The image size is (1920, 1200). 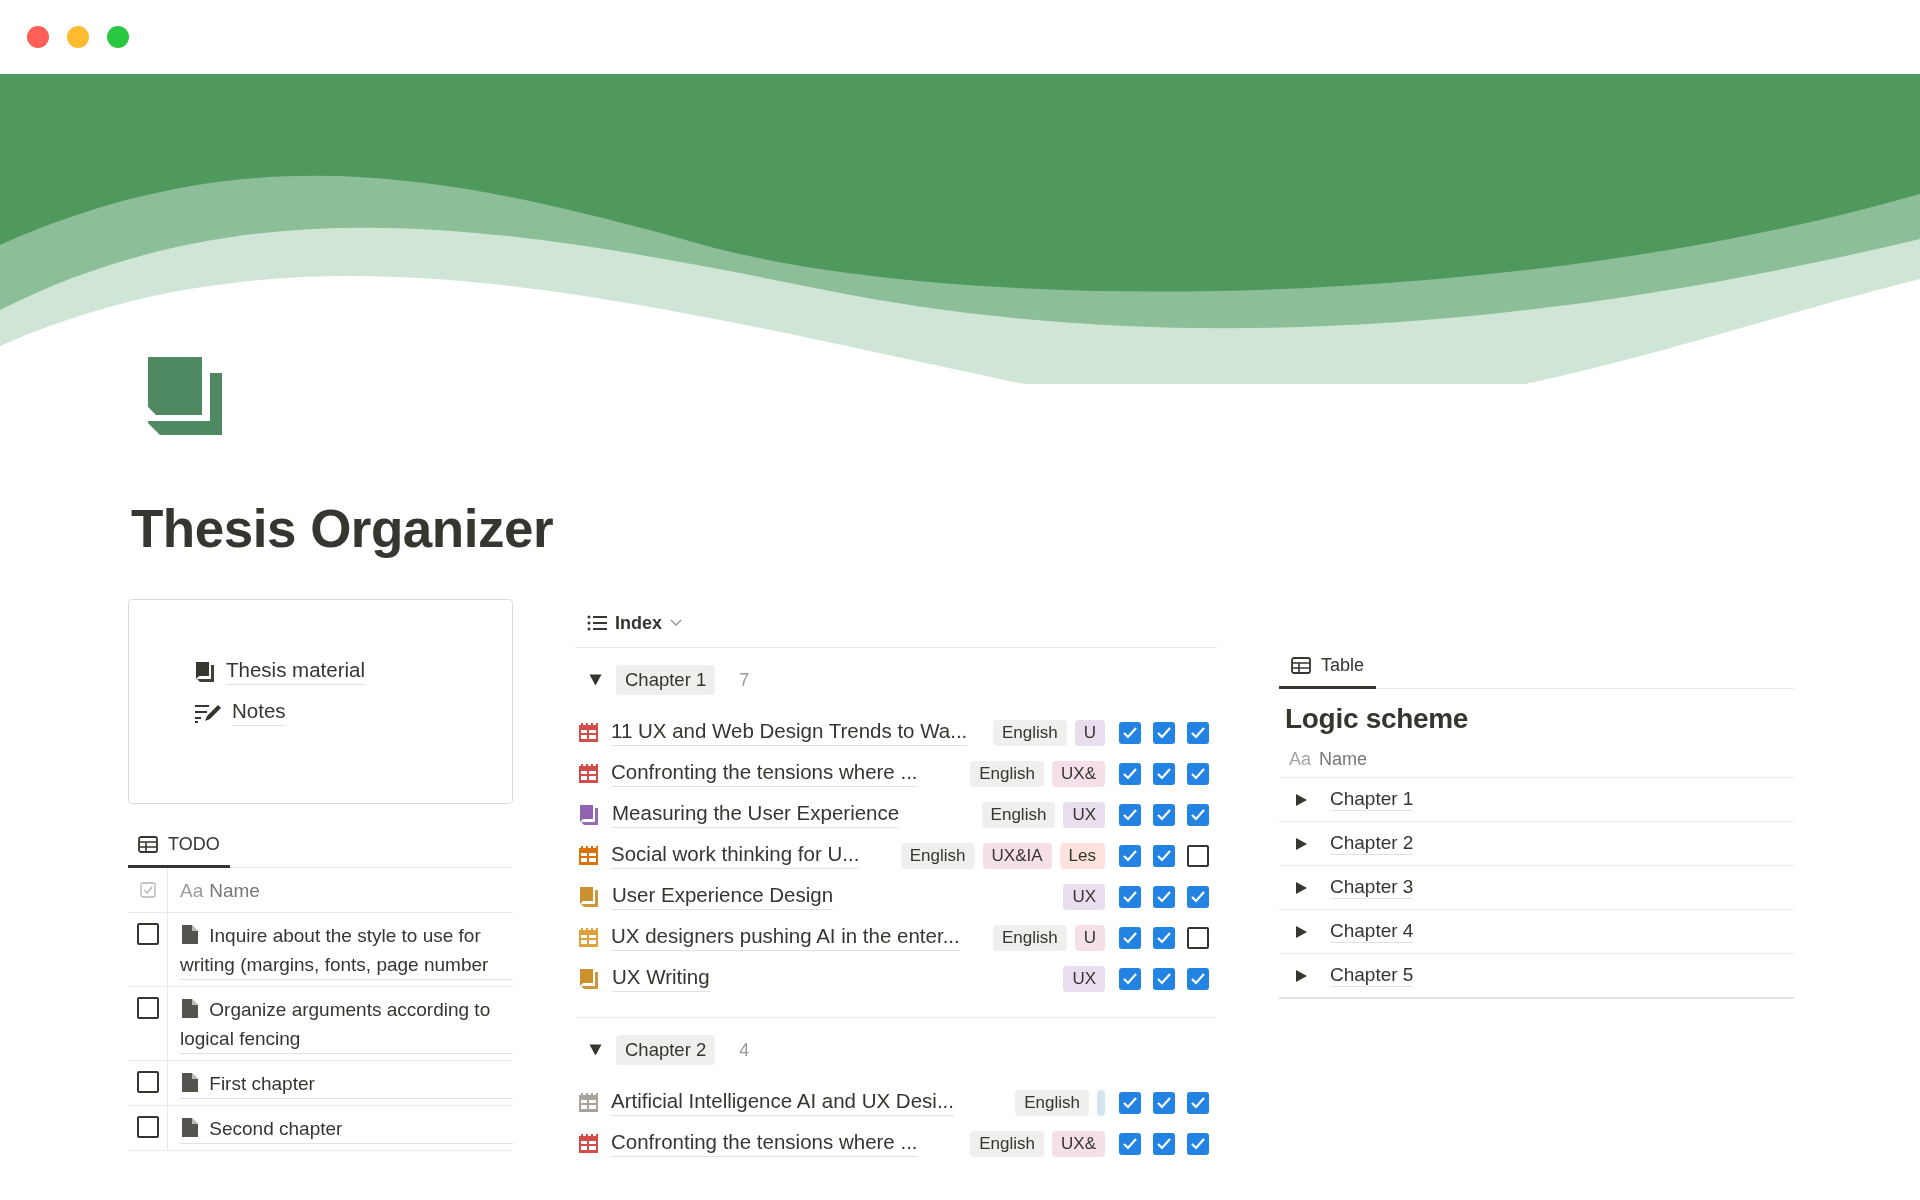 I want to click on page-link: Notes, so click(x=259, y=712).